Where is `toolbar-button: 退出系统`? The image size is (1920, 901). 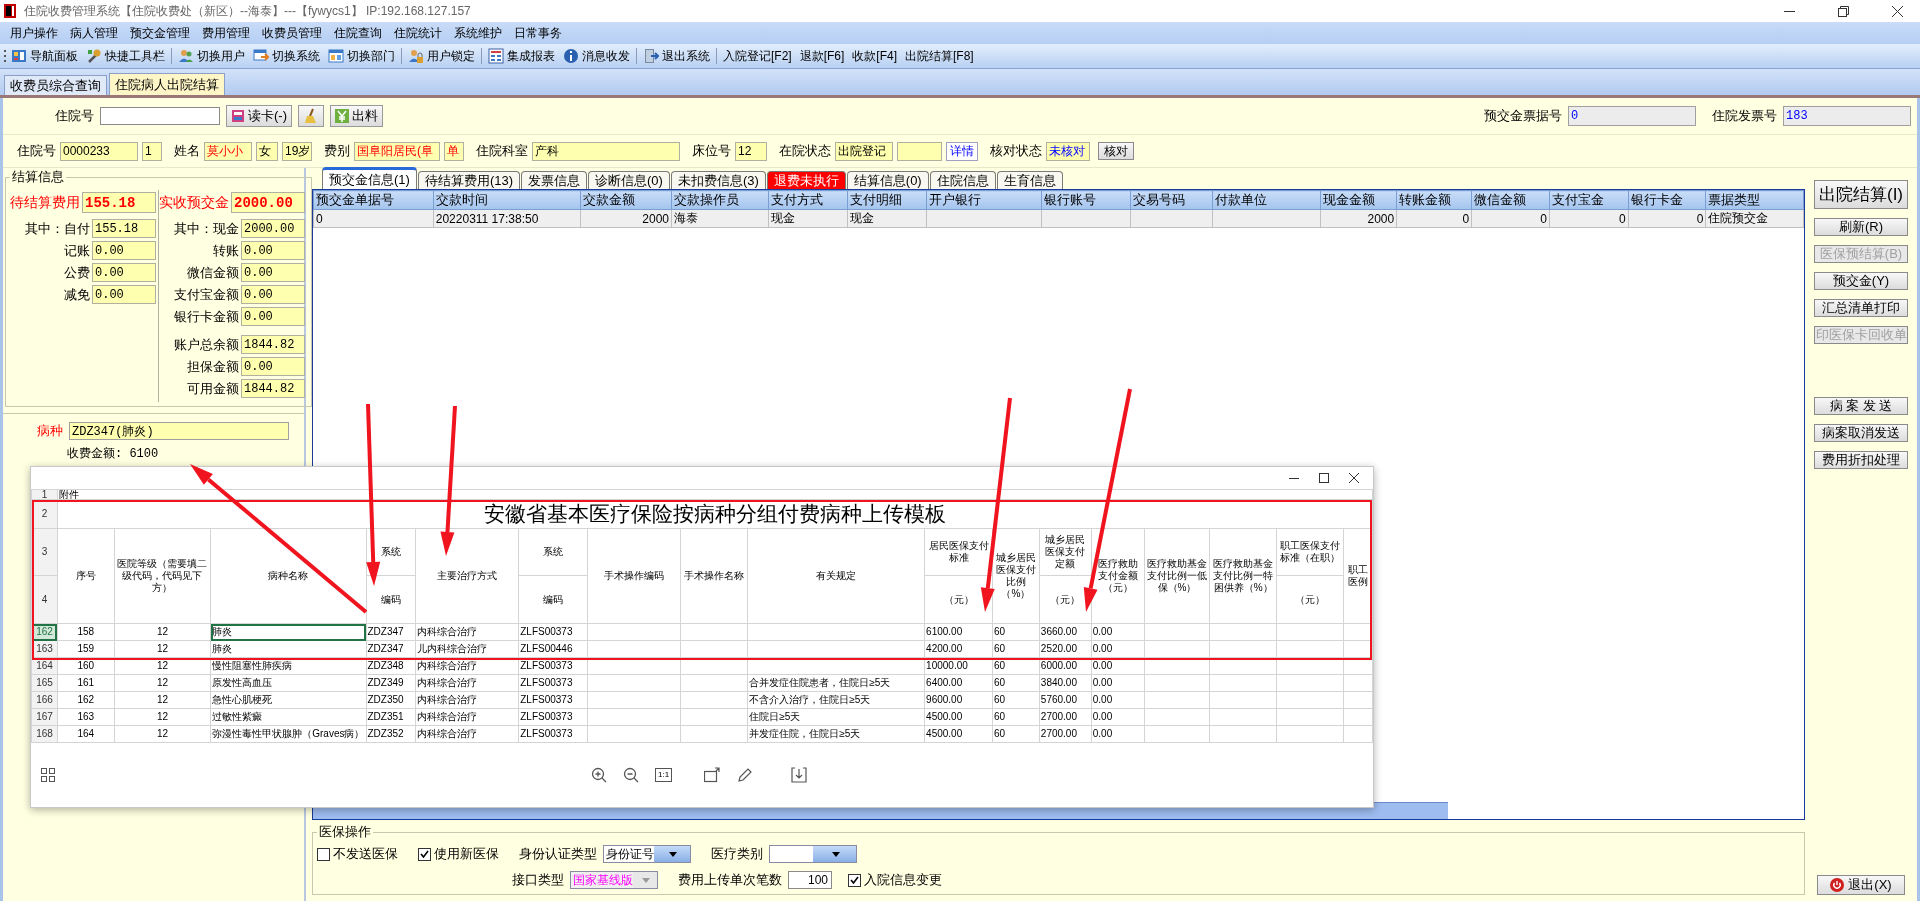 toolbar-button: 退出系统 is located at coordinates (676, 56).